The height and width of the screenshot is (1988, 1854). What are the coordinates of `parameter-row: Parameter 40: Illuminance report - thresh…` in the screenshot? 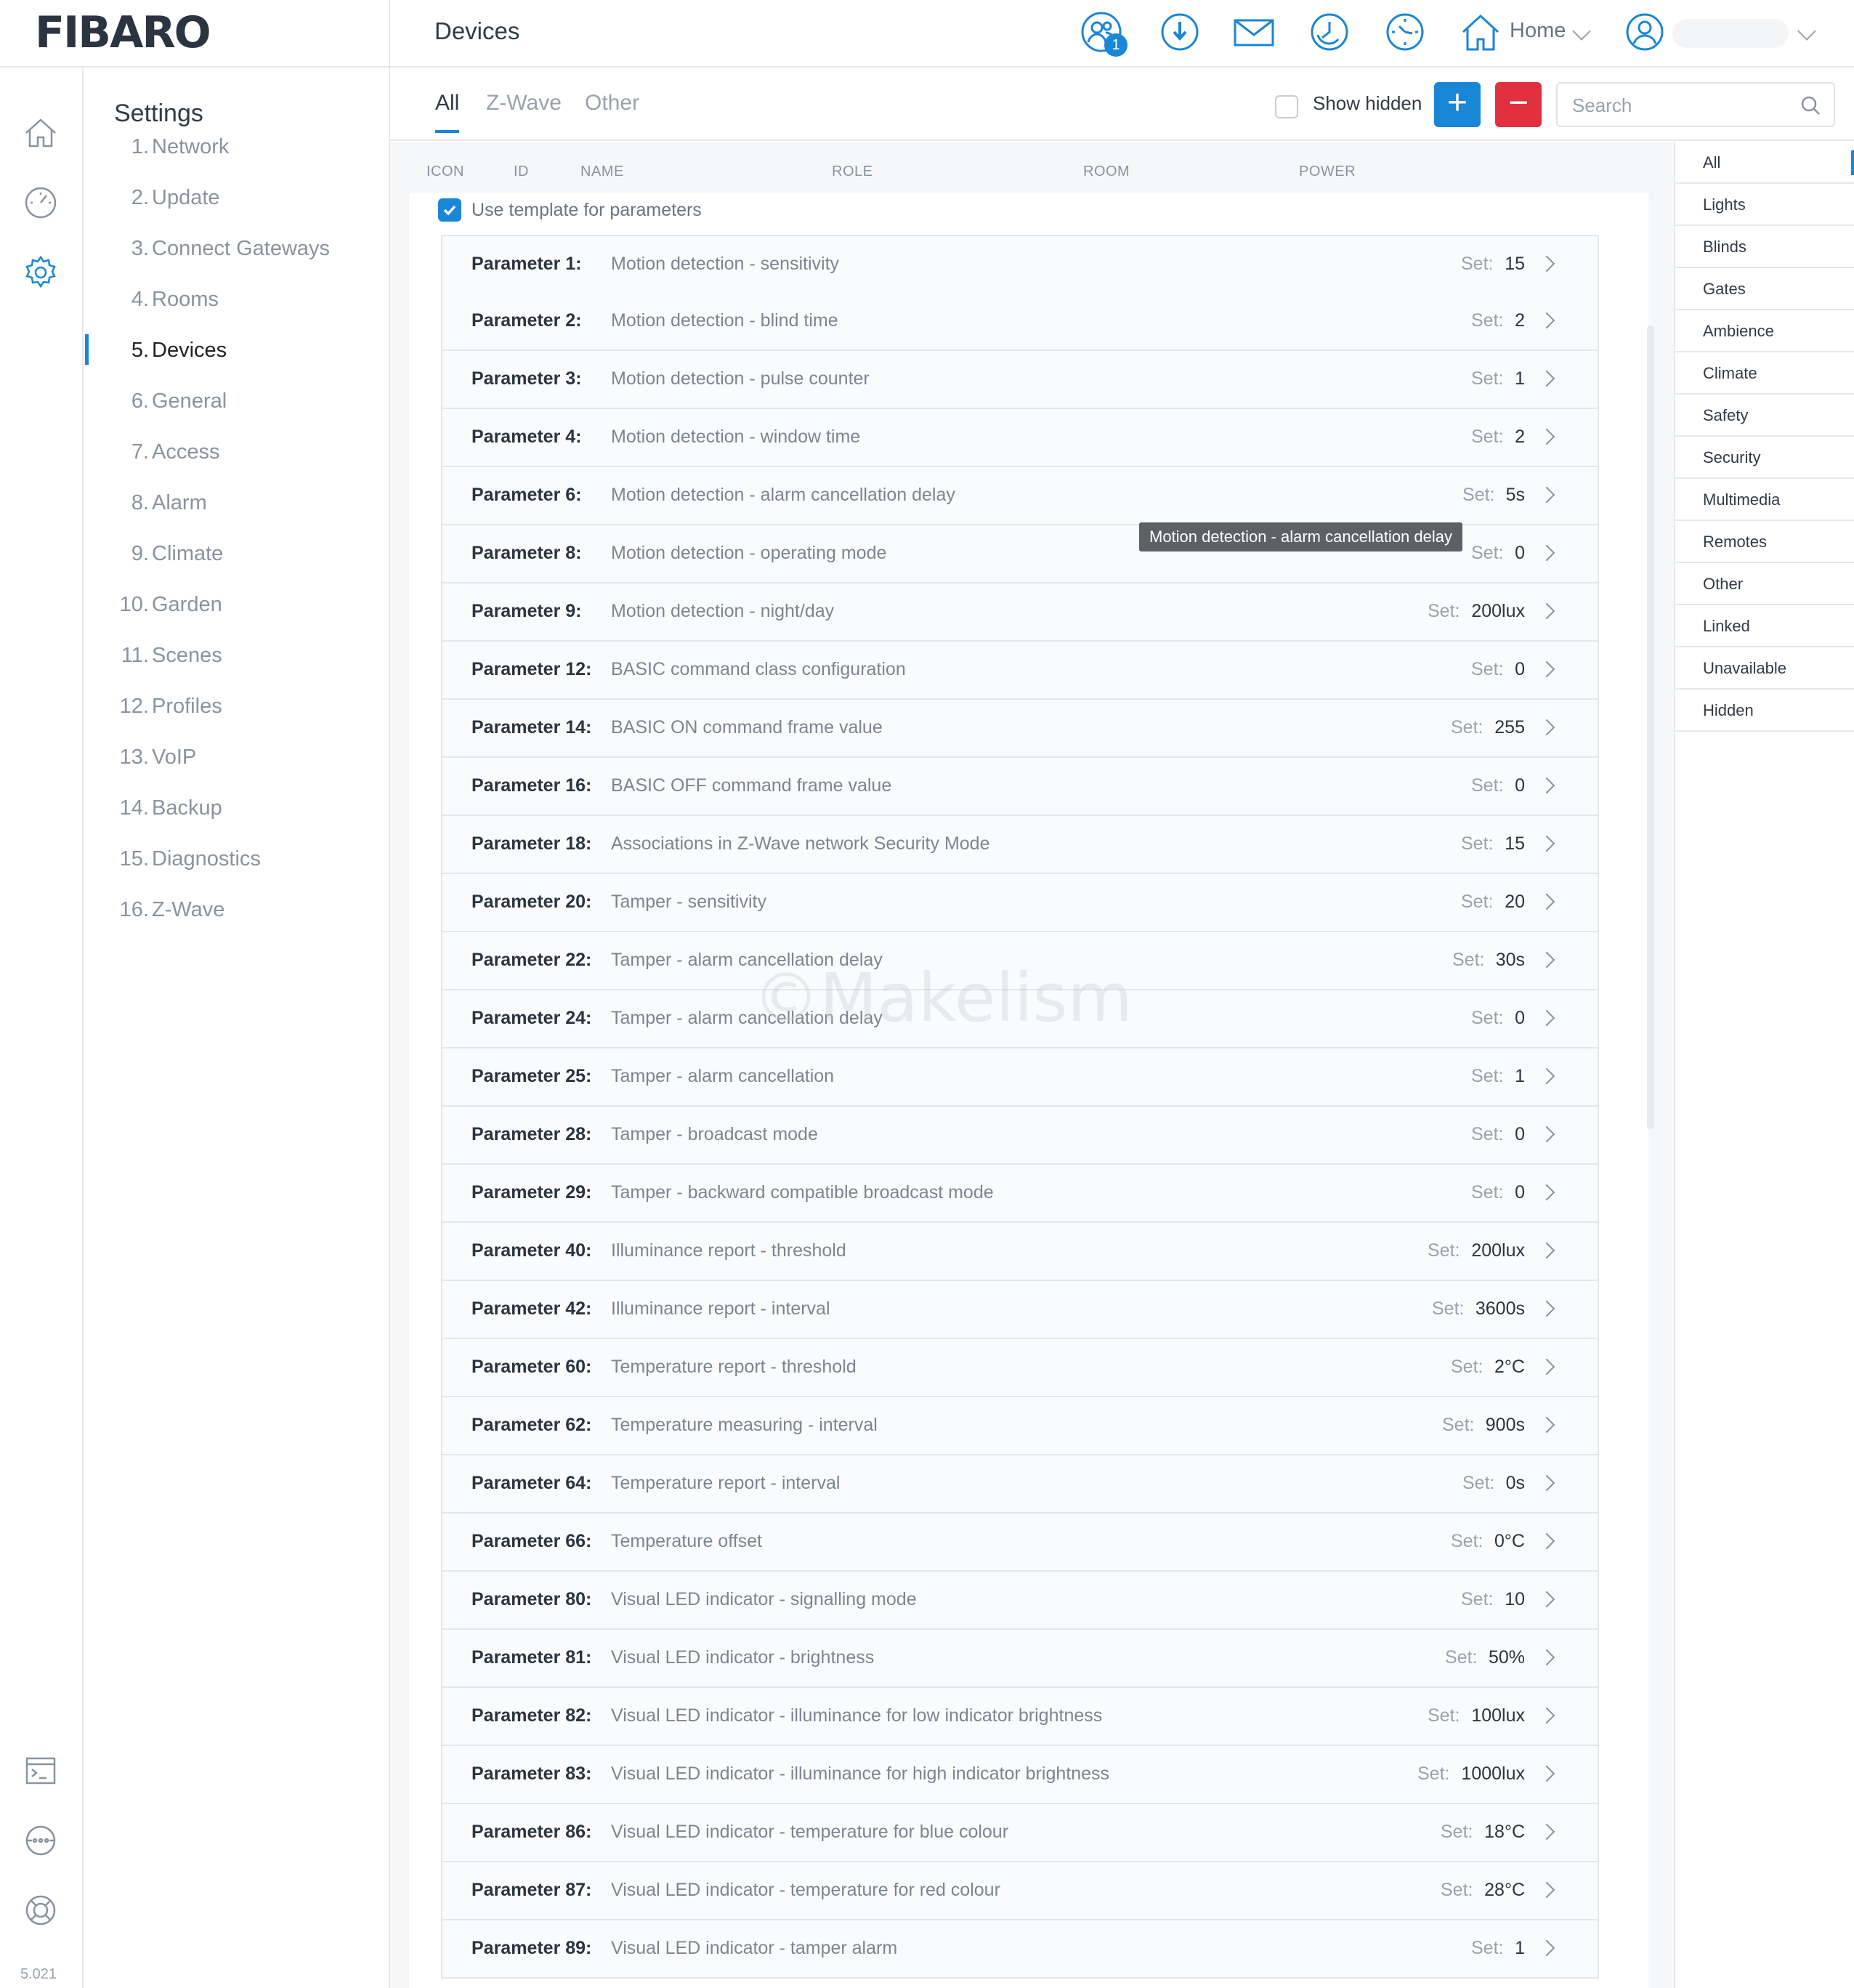 It's located at (1020, 1252).